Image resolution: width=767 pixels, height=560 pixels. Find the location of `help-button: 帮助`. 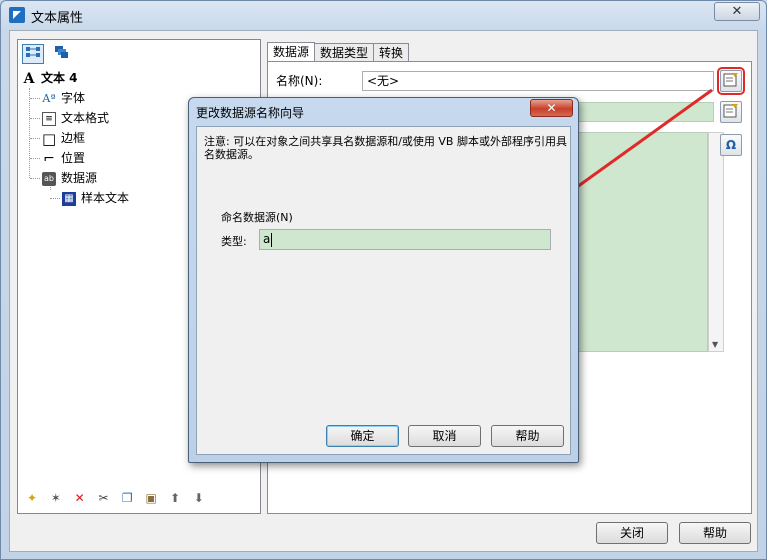

help-button: 帮助 is located at coordinates (715, 533).